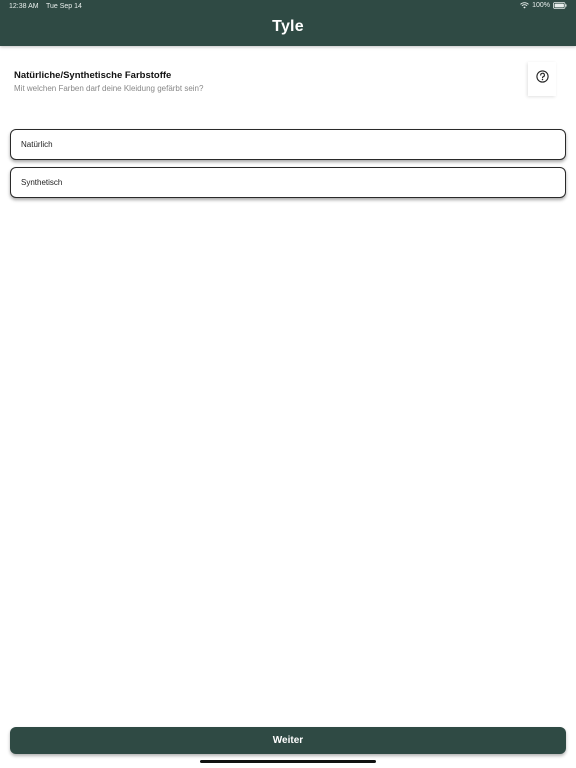 The height and width of the screenshot is (768, 576). Describe the element at coordinates (288, 740) in the screenshot. I see `next-button: Weiter` at that location.